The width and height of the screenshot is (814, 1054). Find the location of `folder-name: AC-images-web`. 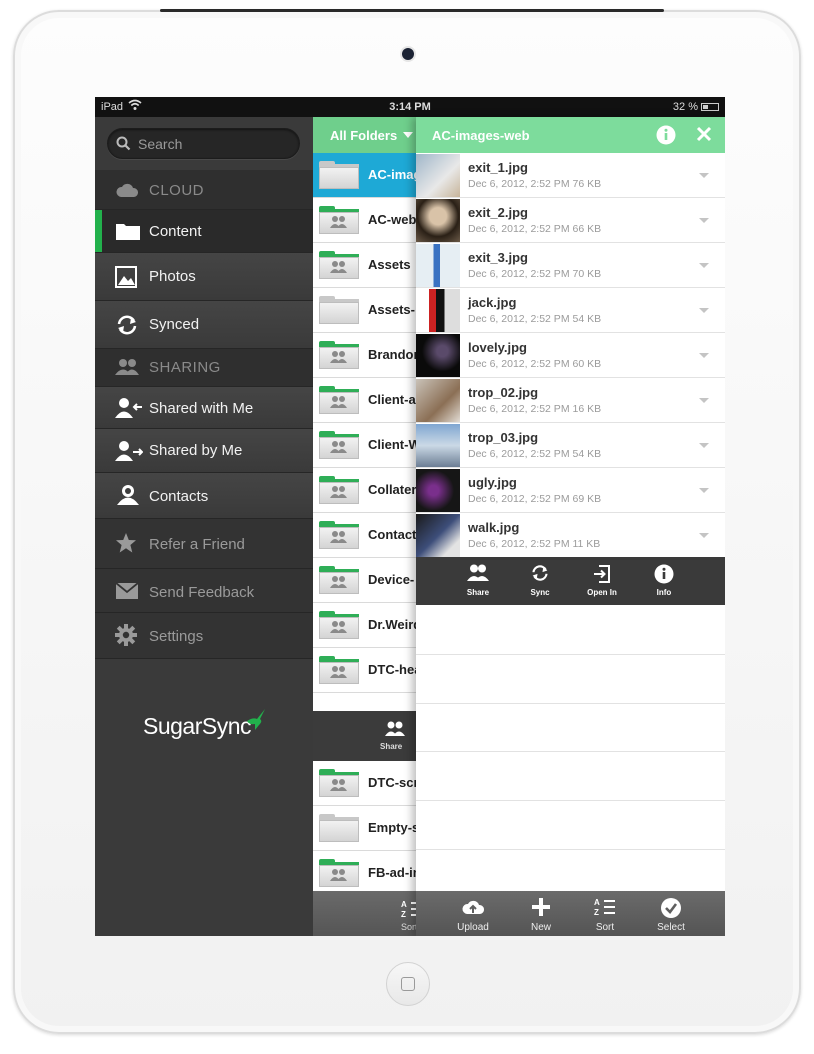

folder-name: AC-images-web is located at coordinates (392, 174).